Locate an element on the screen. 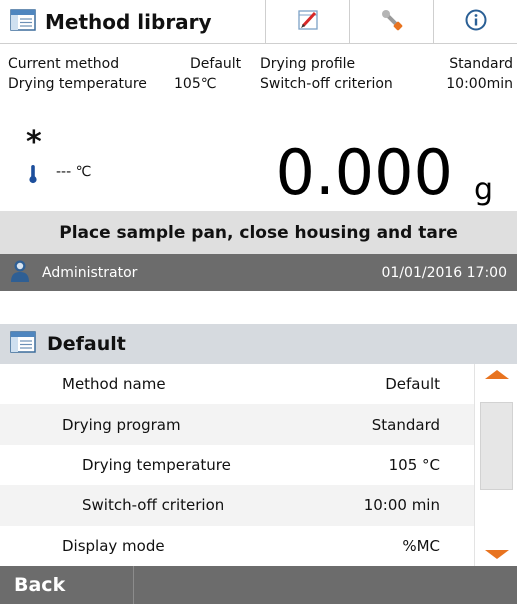  info-button is located at coordinates (475, 22).